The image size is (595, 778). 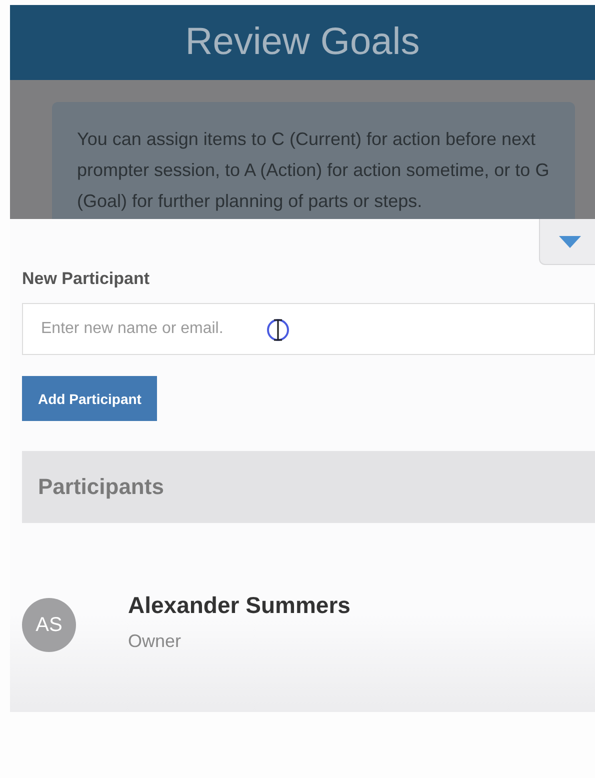 What do you see at coordinates (90, 398) in the screenshot?
I see `add-participant-button: Add Participant` at bounding box center [90, 398].